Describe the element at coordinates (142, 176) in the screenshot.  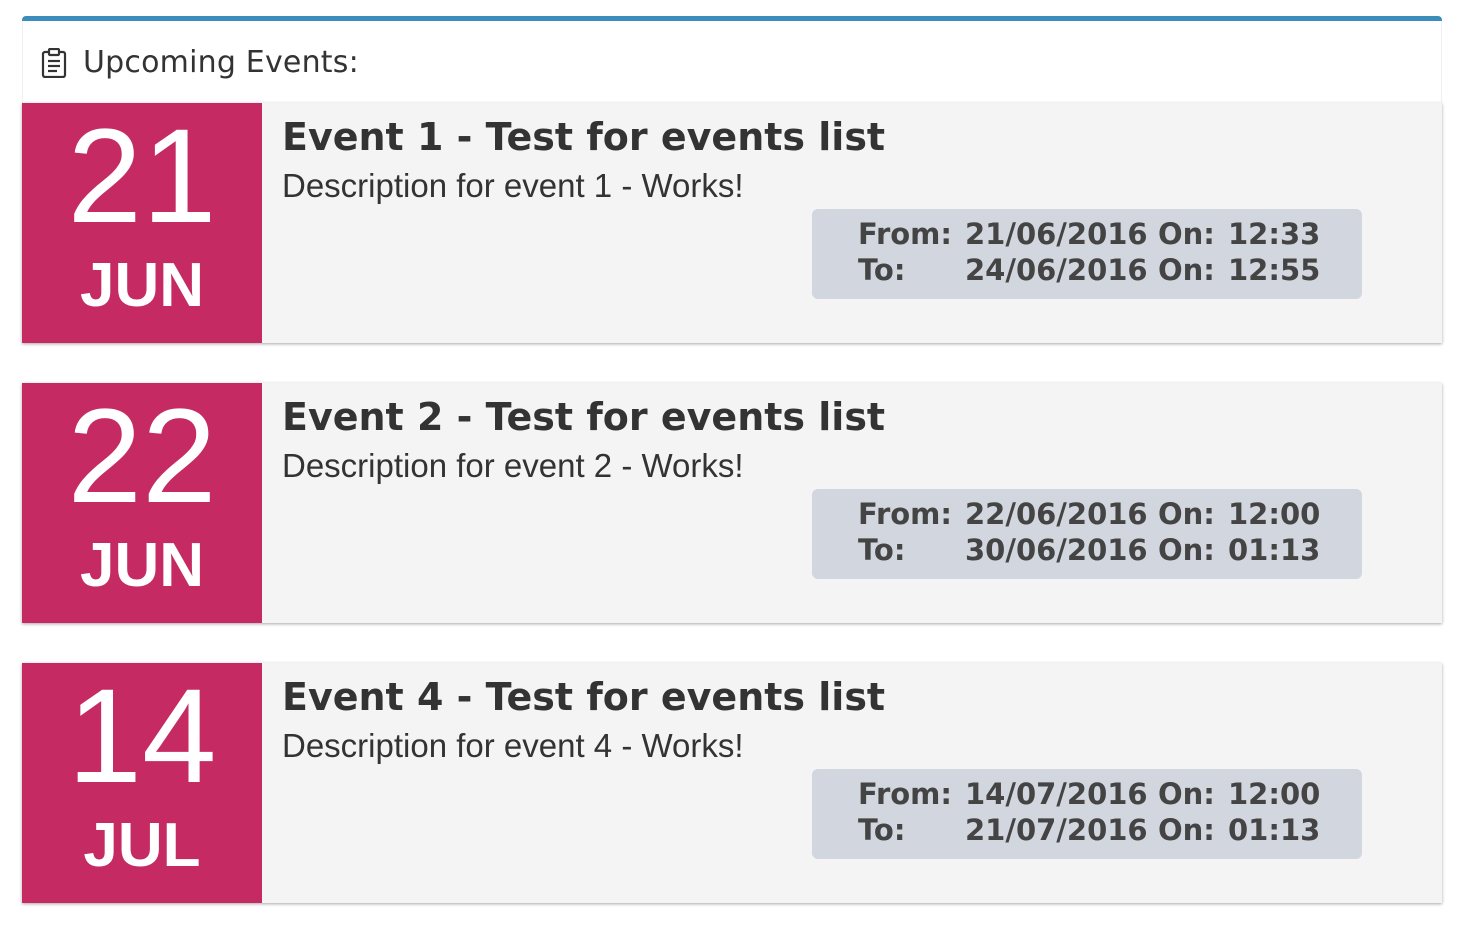
I see `event-day: 21` at that location.